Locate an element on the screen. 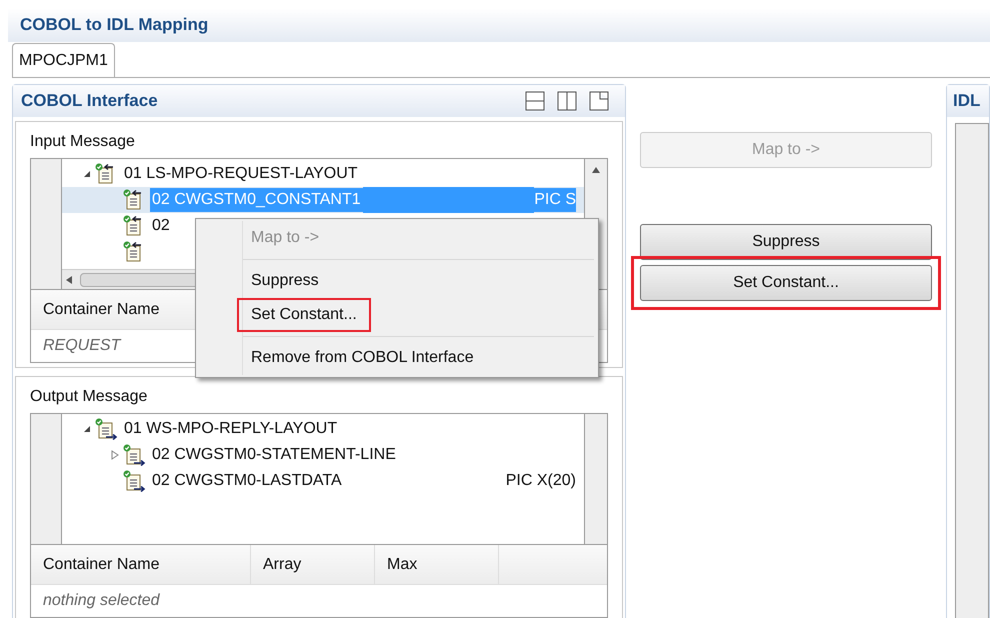 This screenshot has height=618, width=990. panel-title: COBOL Interface is located at coordinates (89, 101).